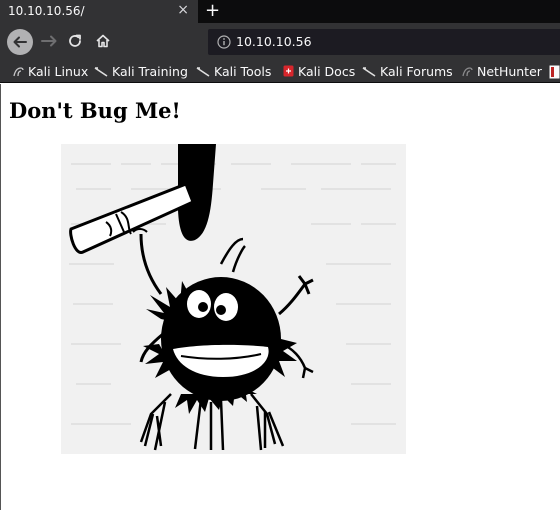 The image size is (560, 510). Describe the element at coordinates (416, 71) in the screenshot. I see `bookmark-label: Kali Forums` at that location.